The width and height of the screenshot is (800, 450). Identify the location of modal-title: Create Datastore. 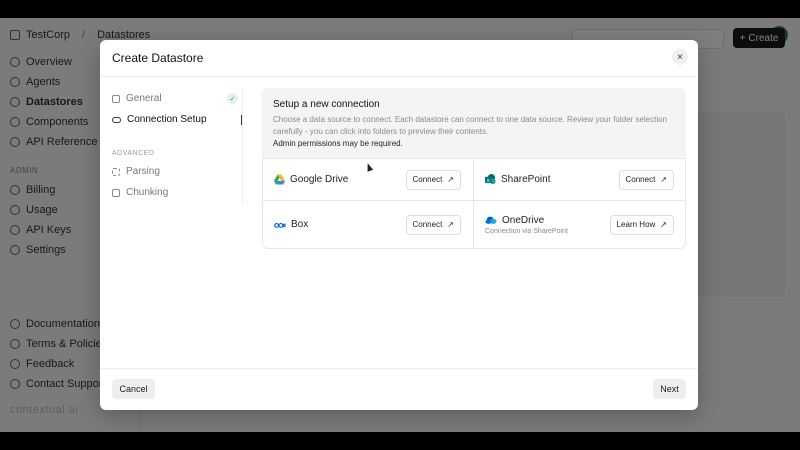
(158, 58).